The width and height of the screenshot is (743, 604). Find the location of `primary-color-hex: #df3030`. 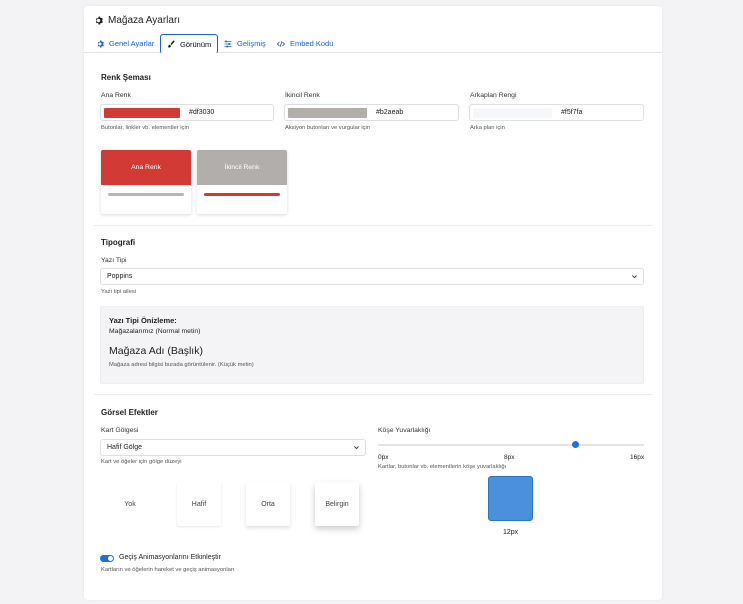

primary-color-hex: #df3030 is located at coordinates (202, 112).